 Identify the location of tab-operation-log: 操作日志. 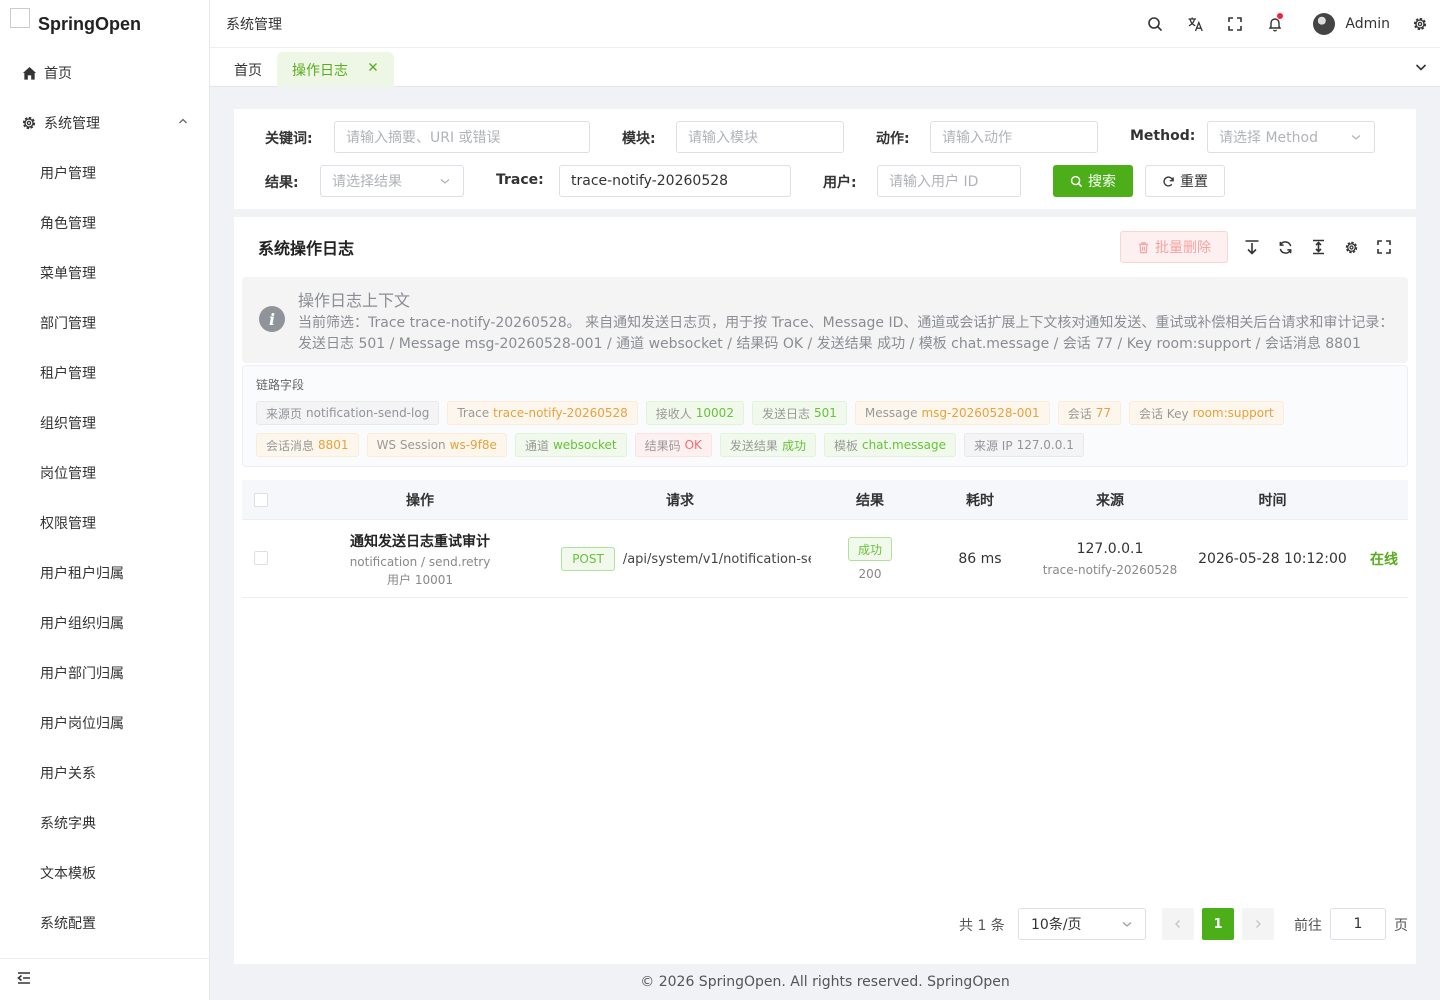
(335, 69).